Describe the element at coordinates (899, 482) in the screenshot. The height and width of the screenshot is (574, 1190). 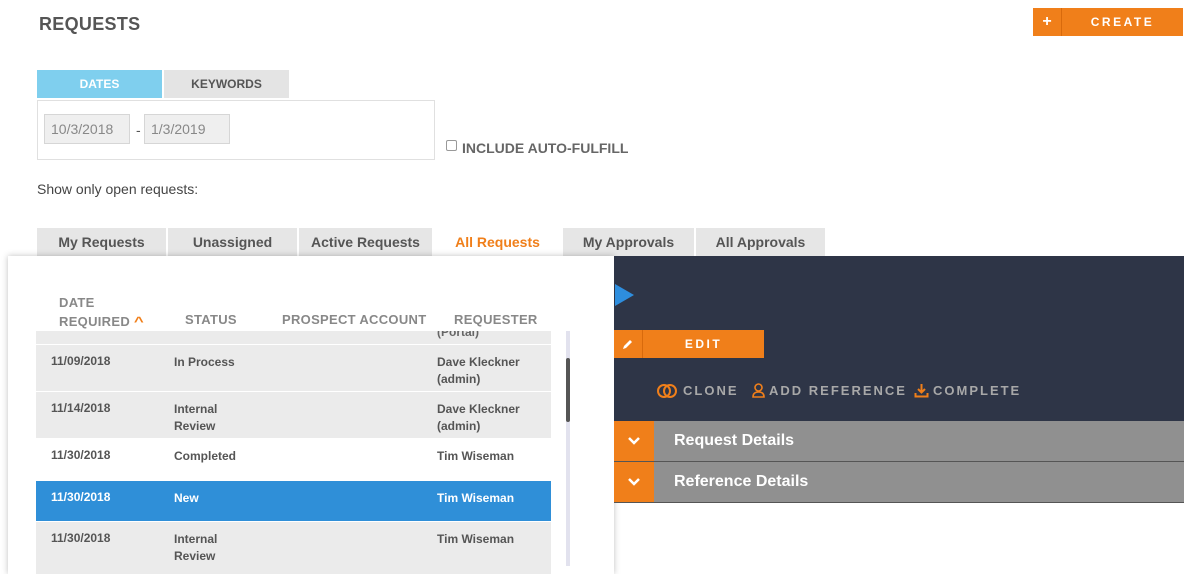
I see `accordion-reference-details: Reference Details` at that location.